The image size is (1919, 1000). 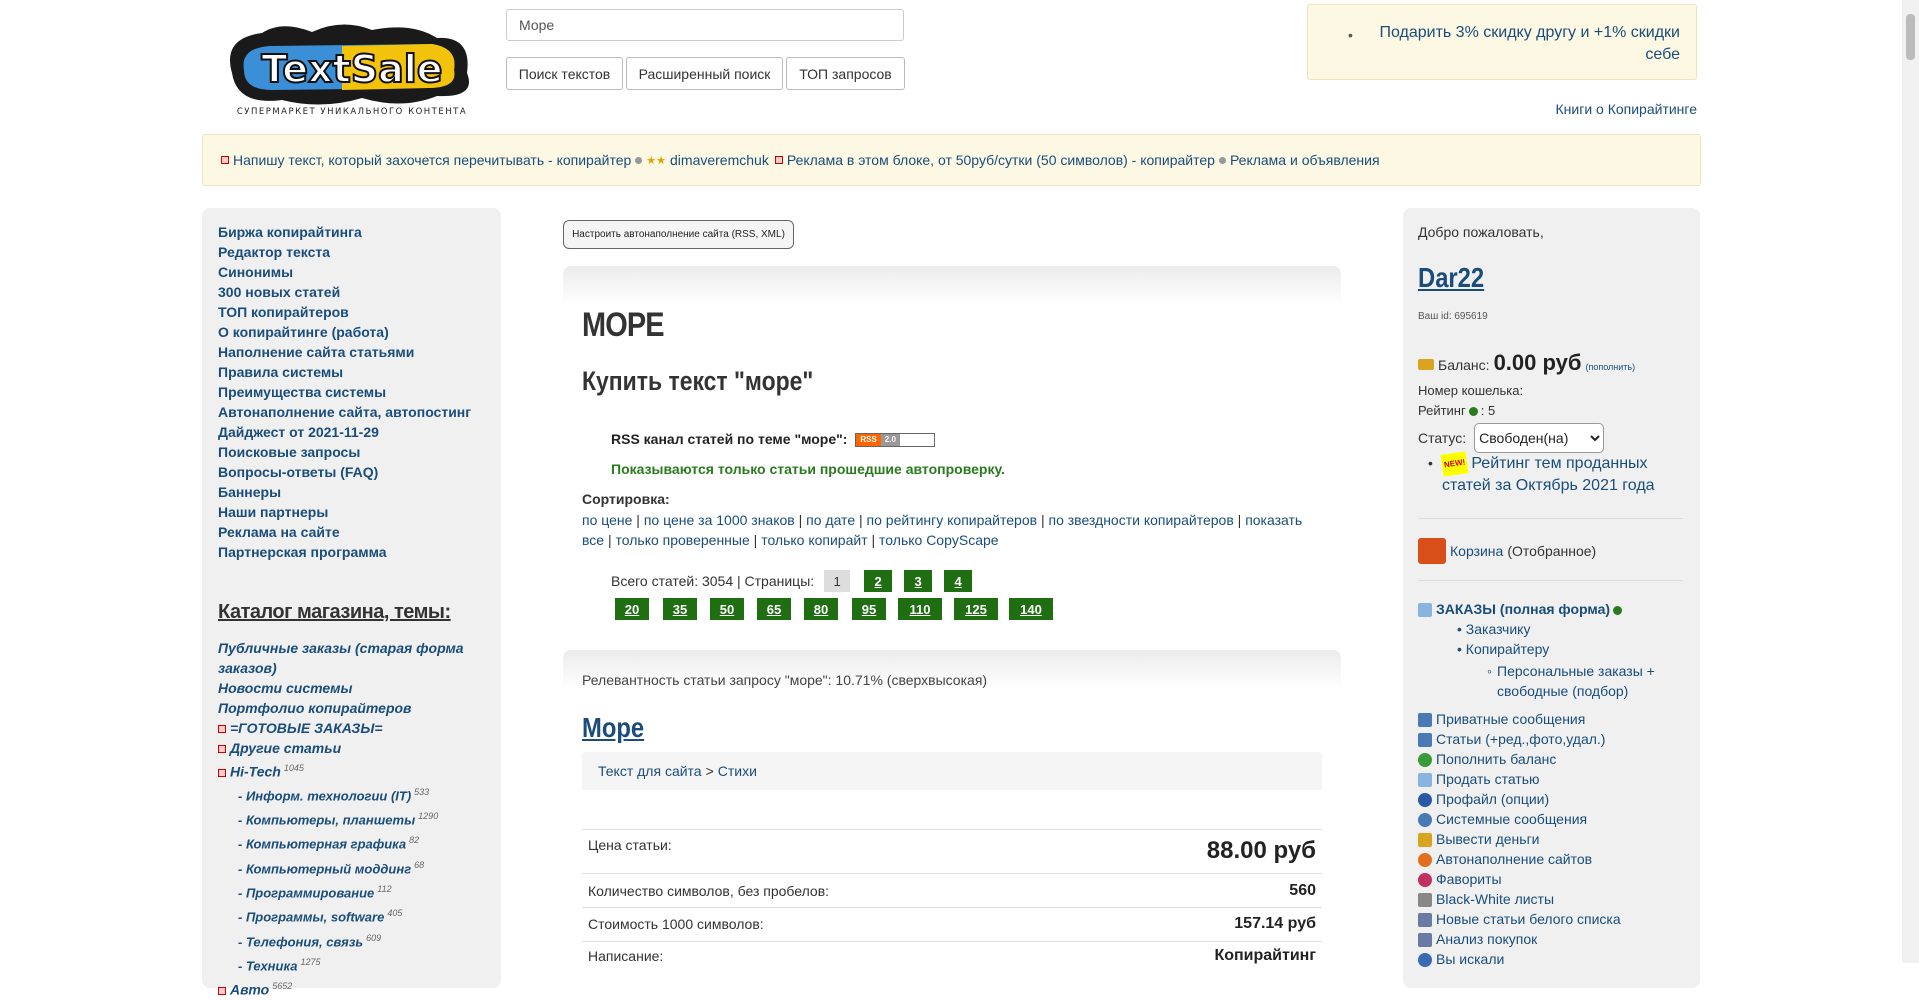 I want to click on divider, so click(x=1550, y=580).